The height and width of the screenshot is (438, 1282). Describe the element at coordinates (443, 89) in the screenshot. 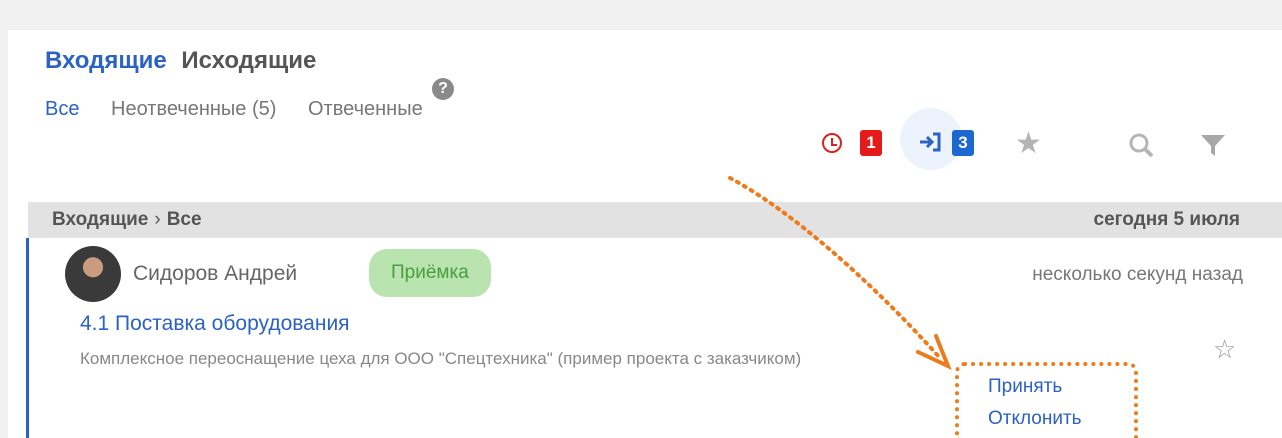

I see `help-icon: ?` at that location.